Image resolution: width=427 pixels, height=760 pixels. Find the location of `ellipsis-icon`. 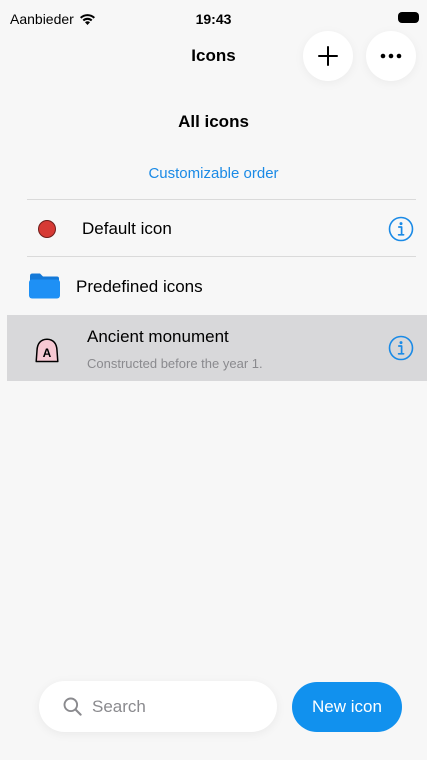

ellipsis-icon is located at coordinates (391, 56).